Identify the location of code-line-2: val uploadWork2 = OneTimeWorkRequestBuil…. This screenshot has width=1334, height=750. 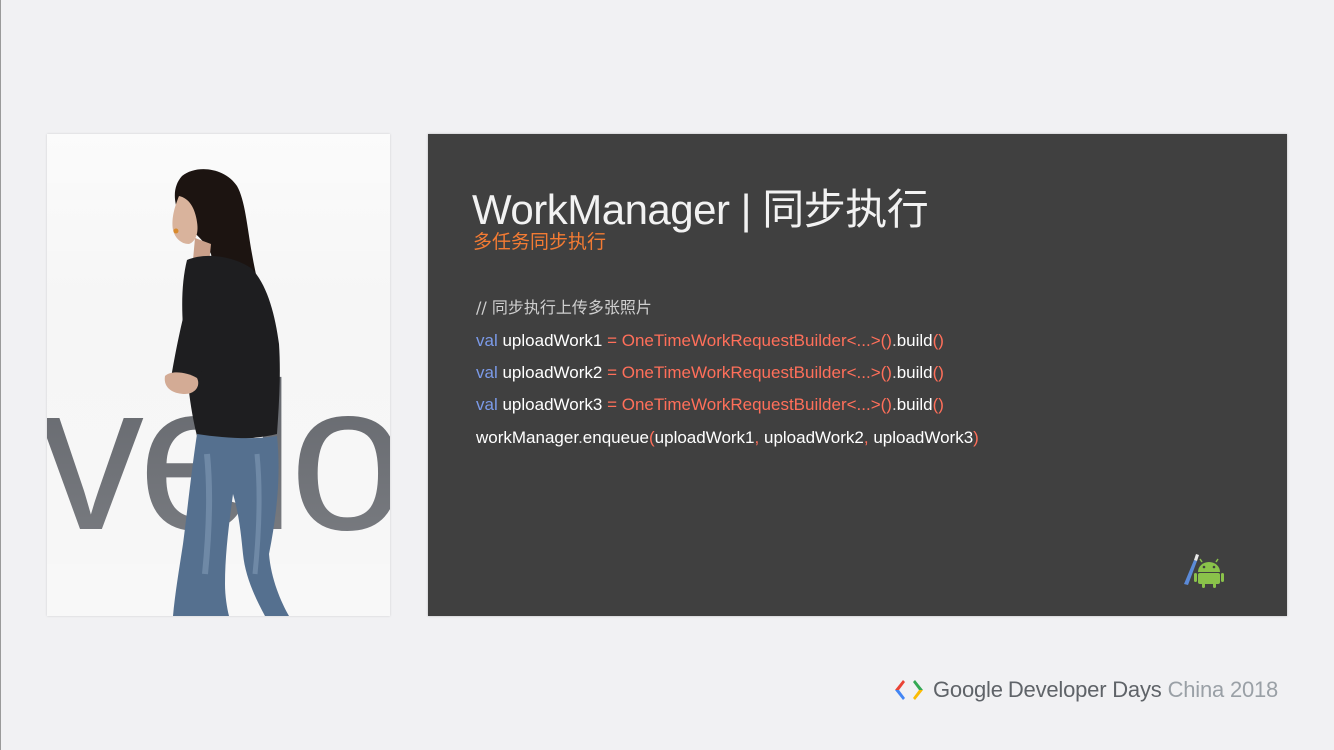
(710, 373).